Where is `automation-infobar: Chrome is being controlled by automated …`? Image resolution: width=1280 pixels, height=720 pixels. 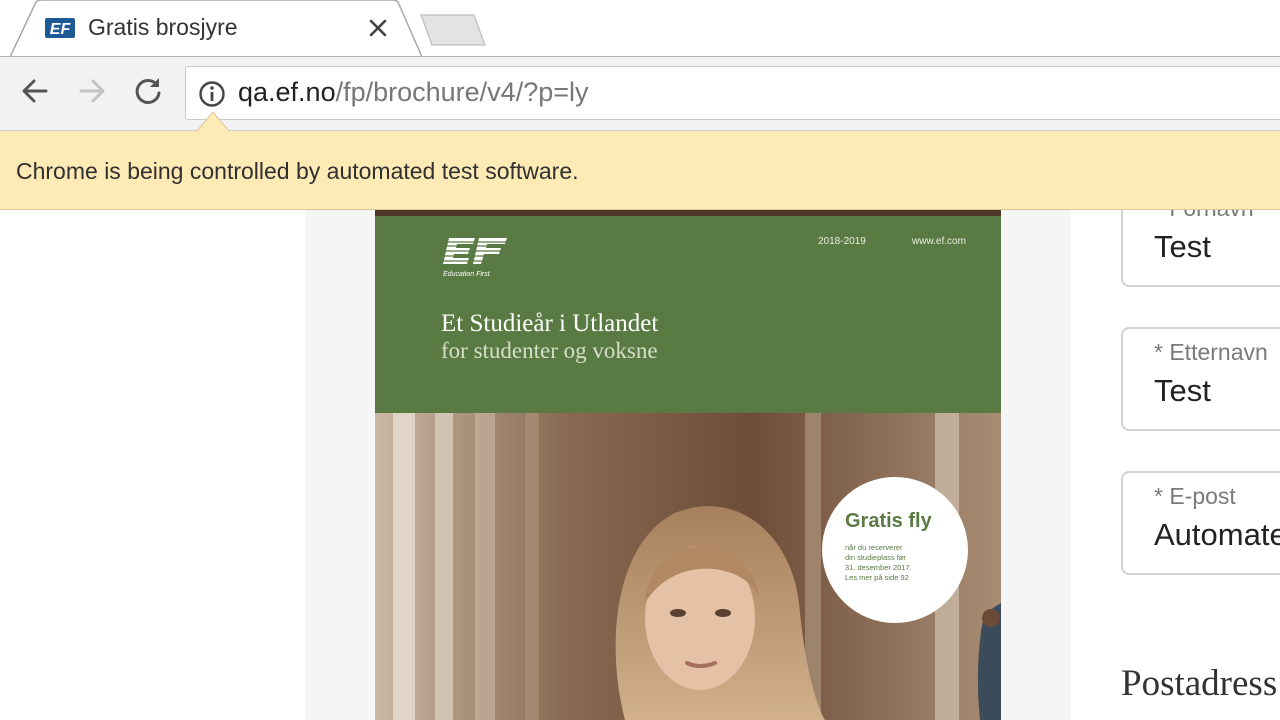
automation-infobar: Chrome is being controlled by automated … is located at coordinates (640, 170).